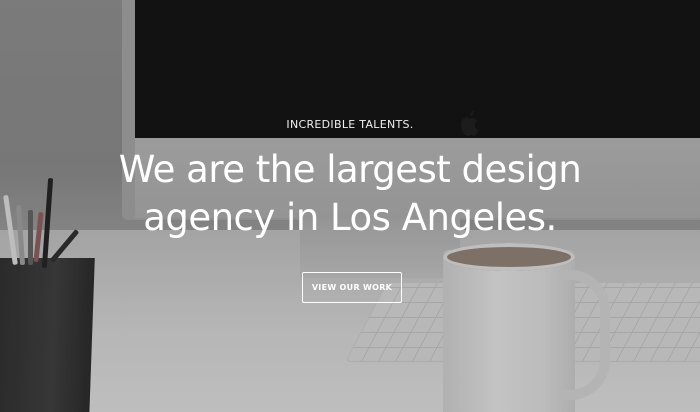 The image size is (700, 412). Describe the element at coordinates (352, 287) in the screenshot. I see `view-our-work-button: VIEW OUR WORK` at that location.